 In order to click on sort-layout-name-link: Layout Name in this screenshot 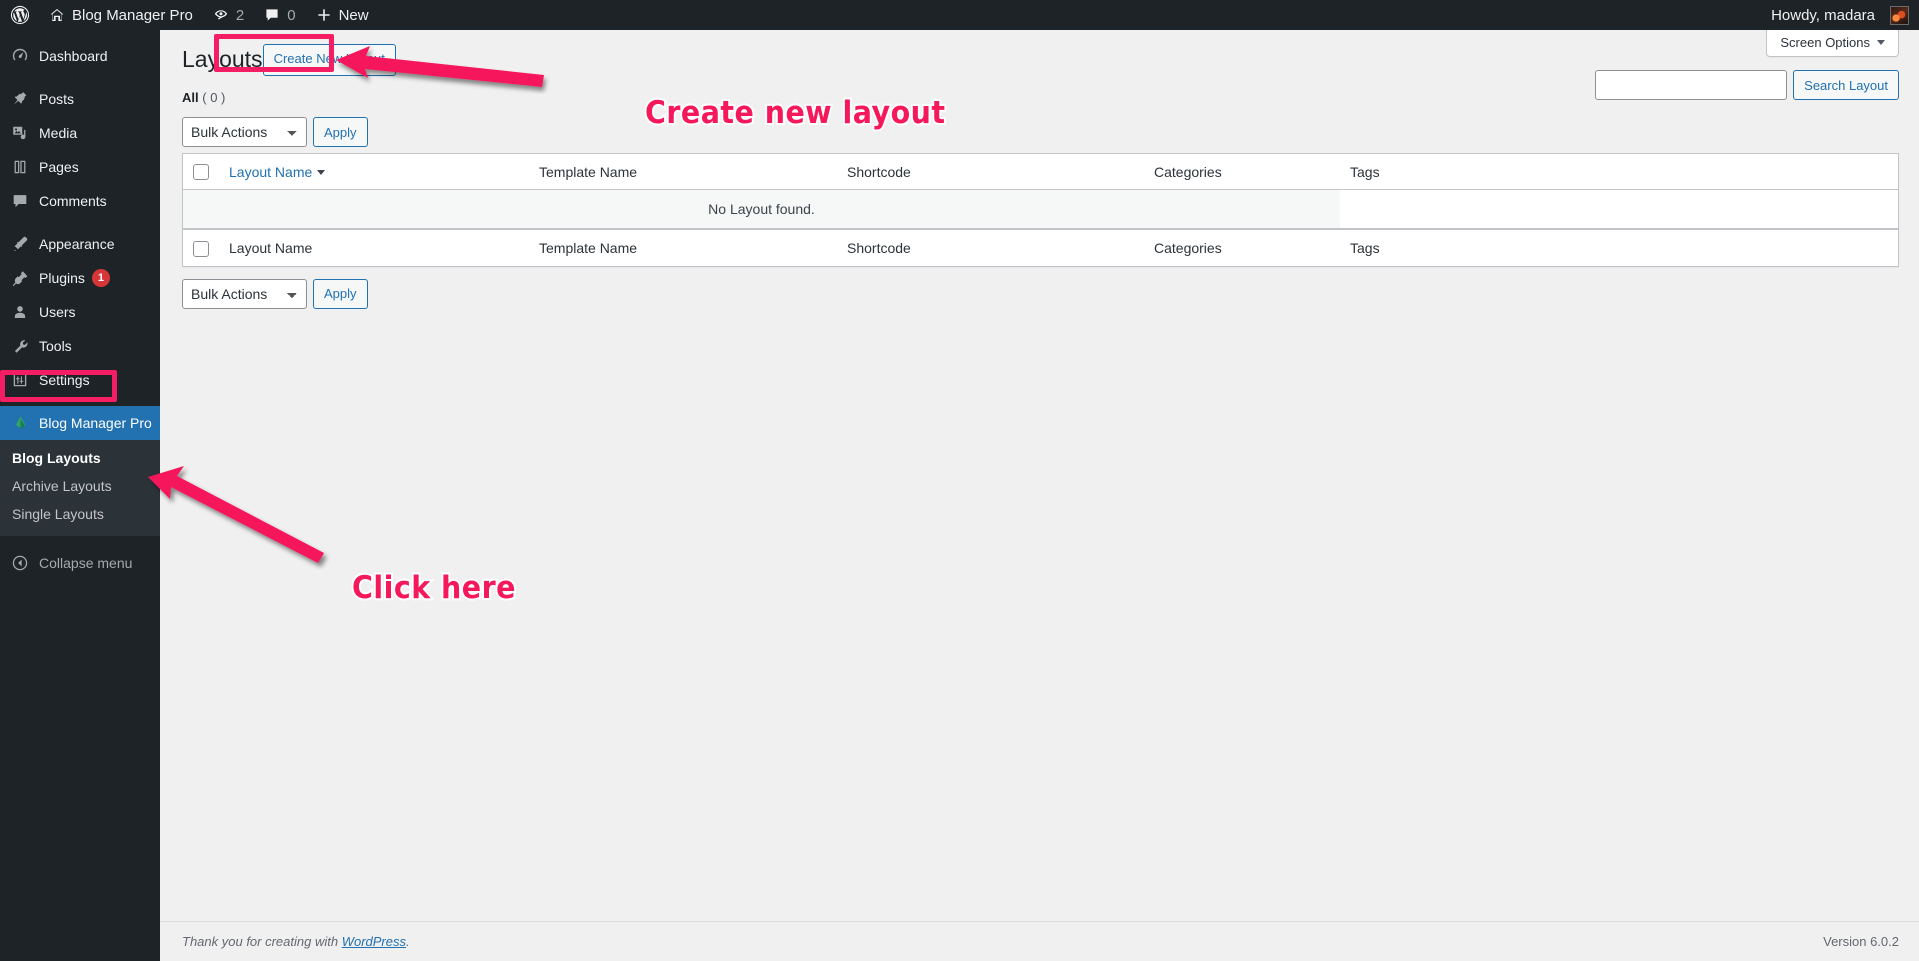, I will do `click(270, 172)`.